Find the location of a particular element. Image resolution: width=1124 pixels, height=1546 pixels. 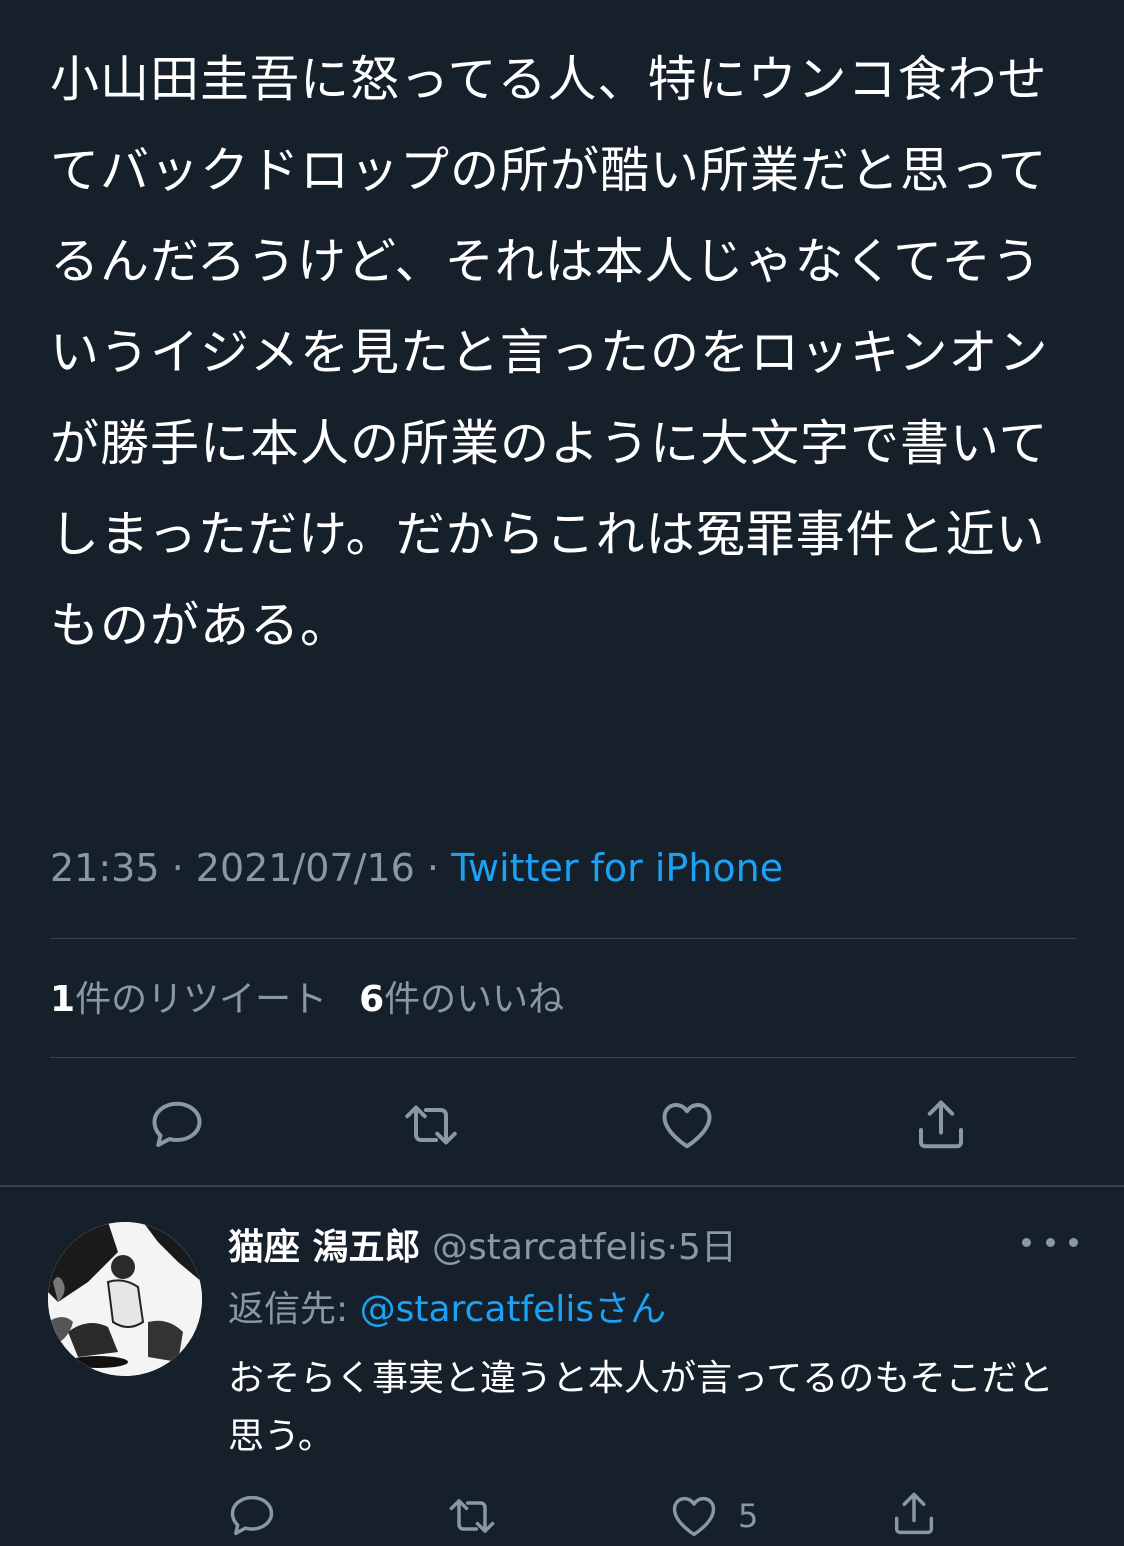

avatar-illustration is located at coordinates (125, 1299).